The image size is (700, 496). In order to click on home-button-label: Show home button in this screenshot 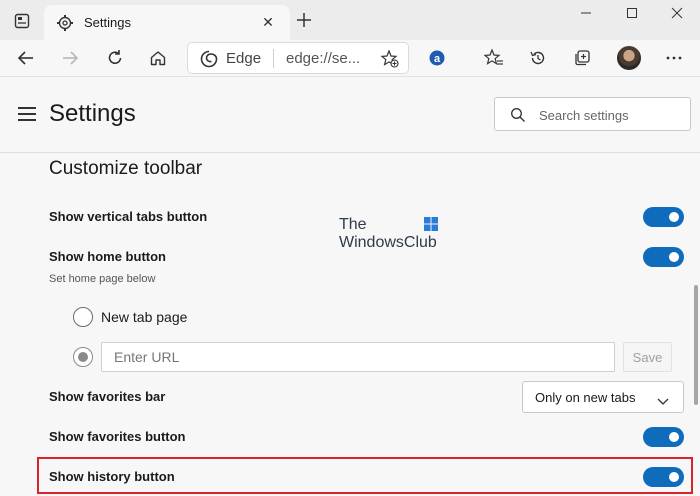, I will do `click(107, 256)`.